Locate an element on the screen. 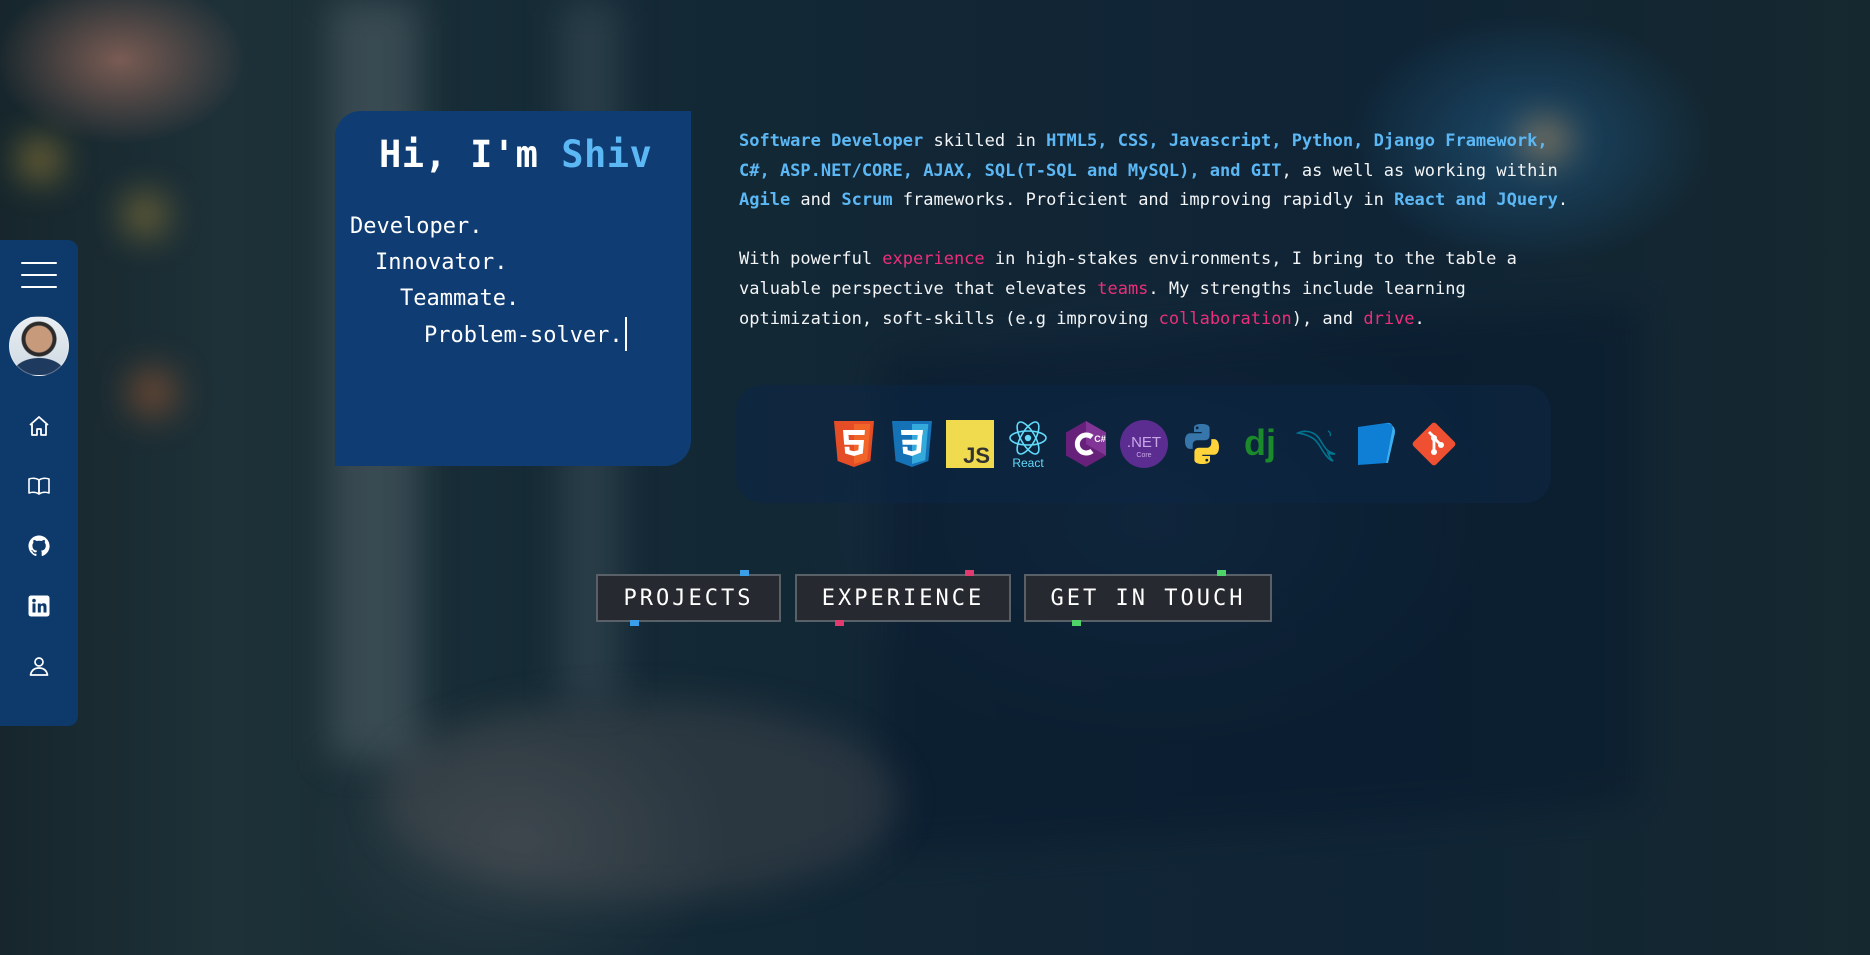 The image size is (1870, 955). user-icon is located at coordinates (39, 666).